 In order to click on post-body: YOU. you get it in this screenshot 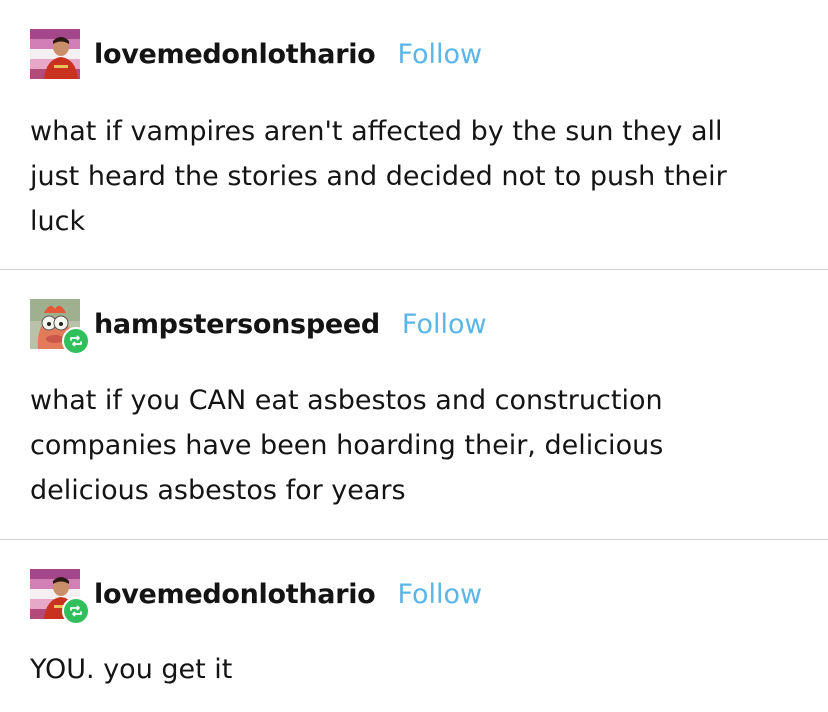, I will do `click(131, 669)`.